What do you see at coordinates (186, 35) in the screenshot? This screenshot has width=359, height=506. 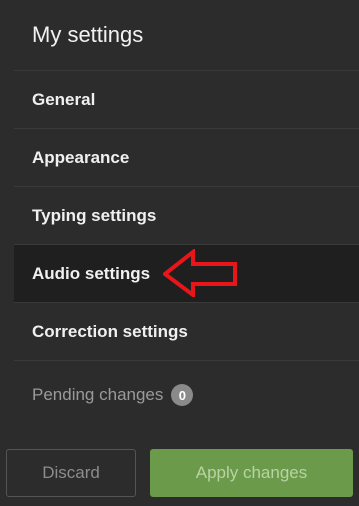 I see `settings-title: My settings` at bounding box center [186, 35].